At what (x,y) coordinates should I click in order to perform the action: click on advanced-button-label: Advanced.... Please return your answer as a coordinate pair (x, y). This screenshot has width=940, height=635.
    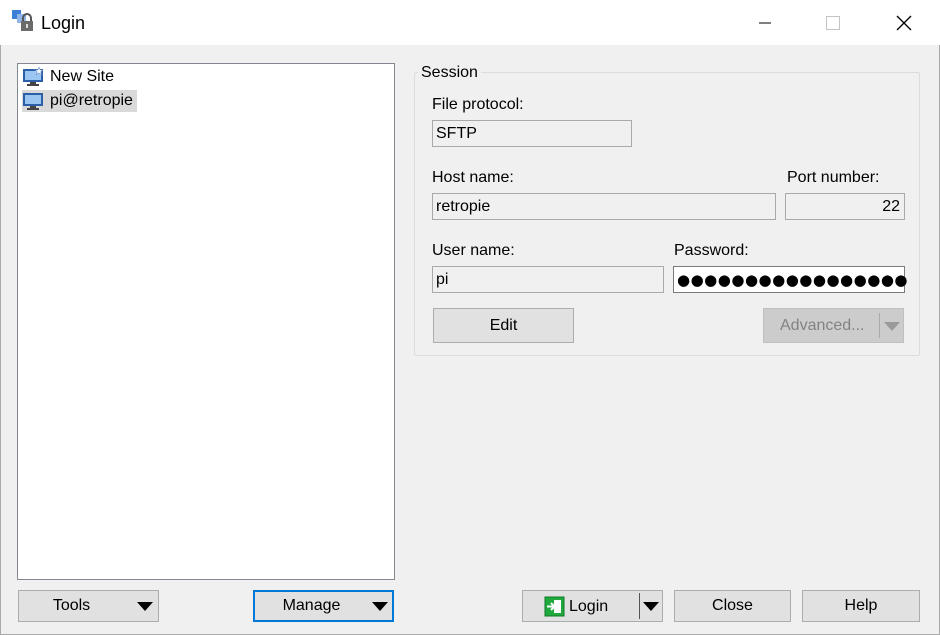
    Looking at the image, I should click on (822, 325).